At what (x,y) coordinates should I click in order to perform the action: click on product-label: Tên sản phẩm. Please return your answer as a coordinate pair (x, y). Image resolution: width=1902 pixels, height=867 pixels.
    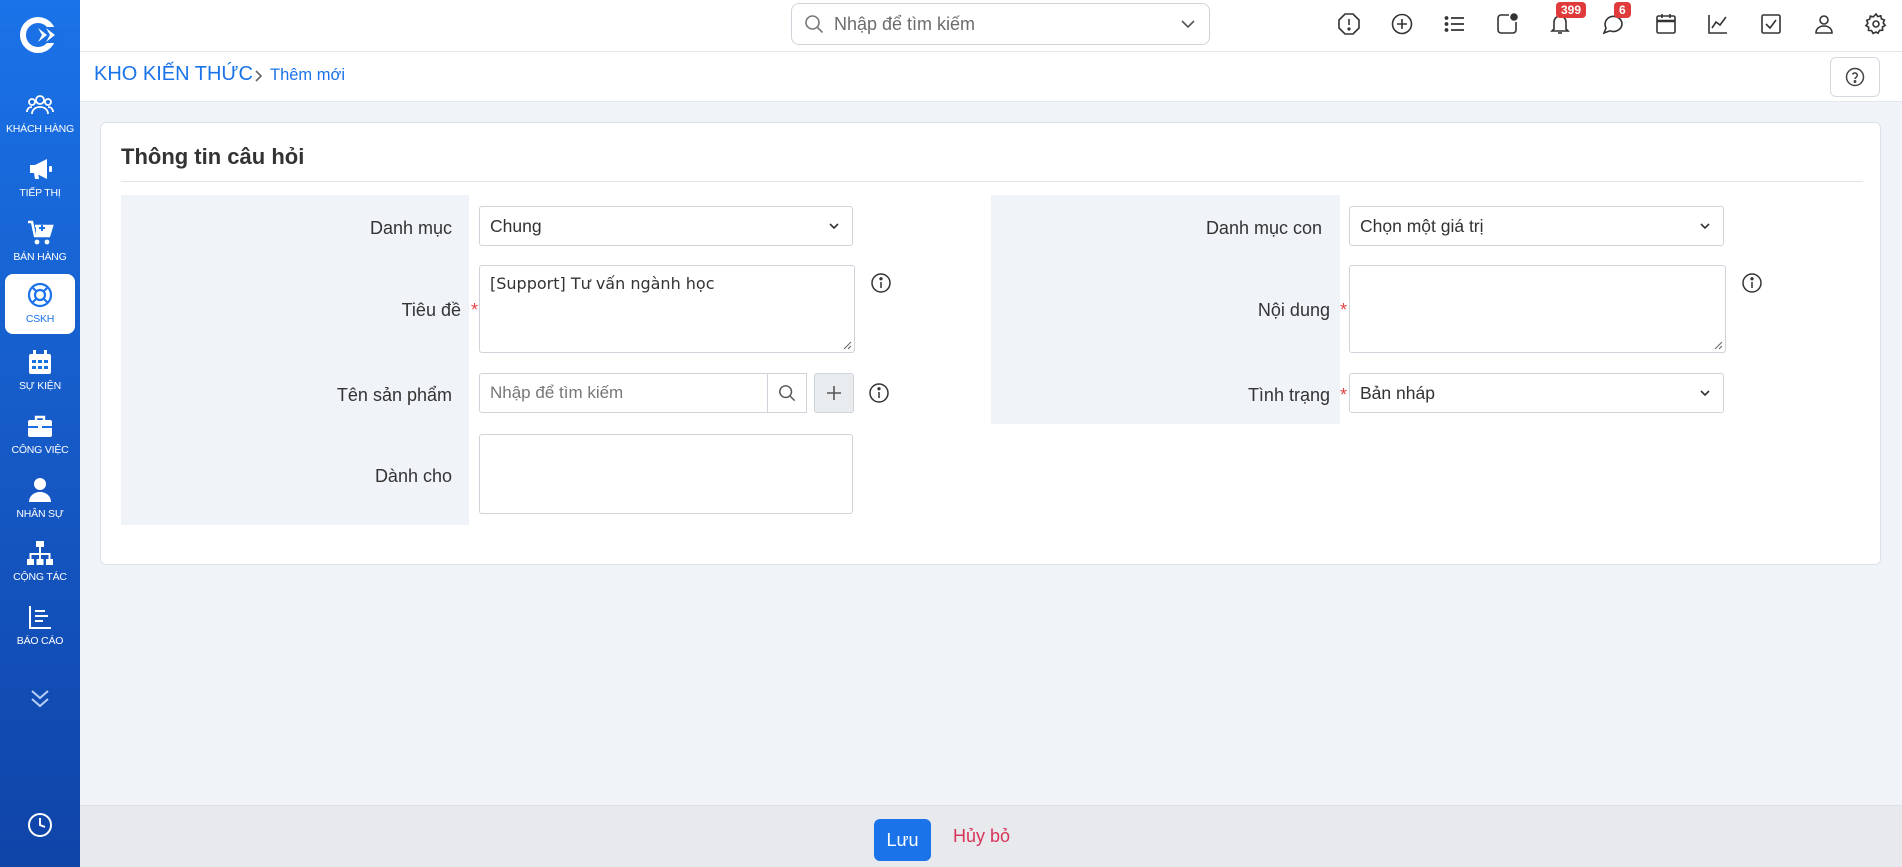
    Looking at the image, I should click on (394, 395).